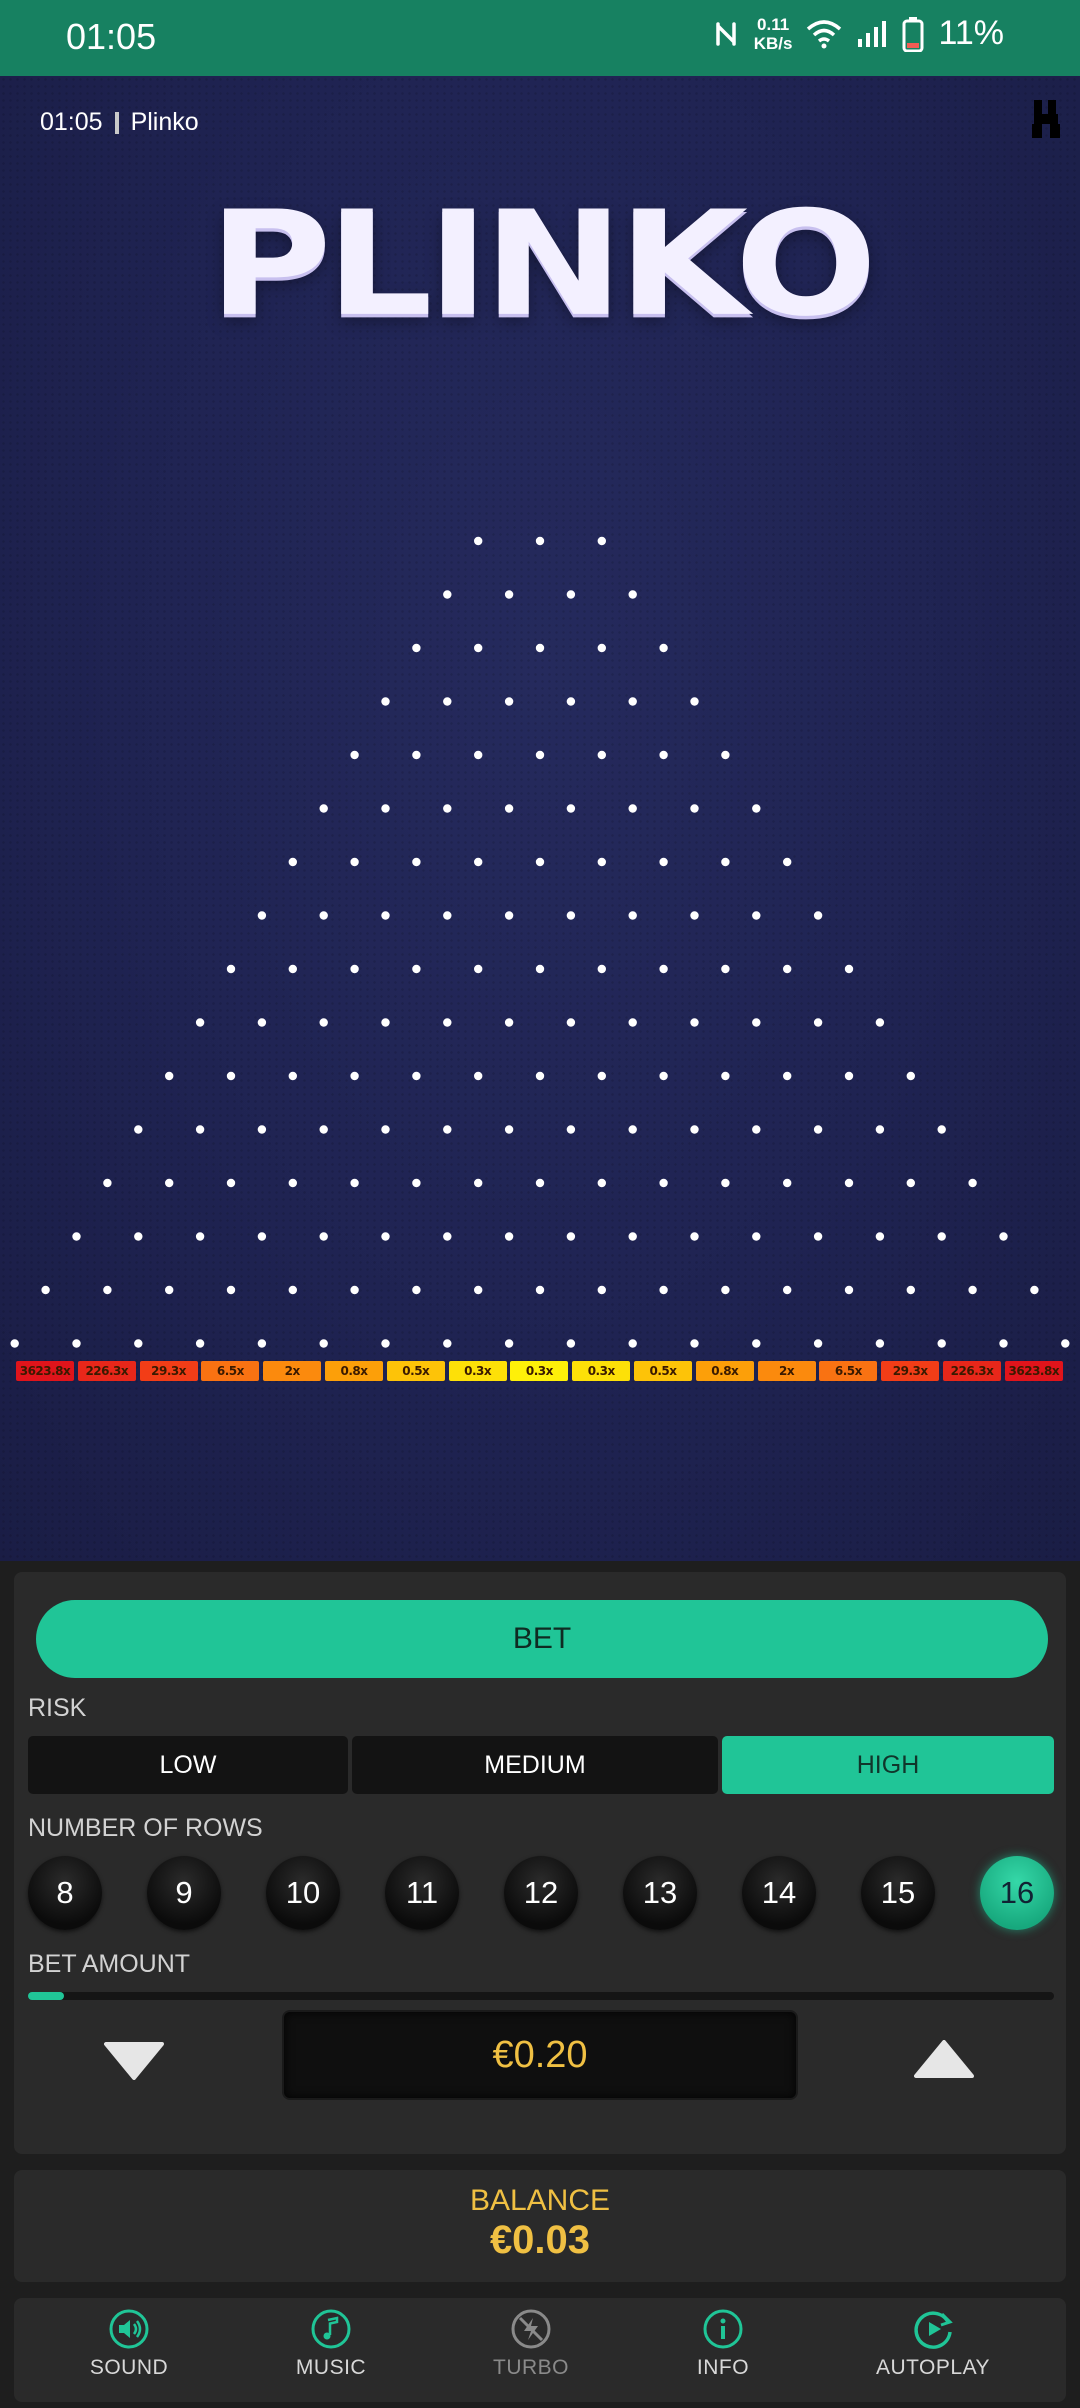  What do you see at coordinates (542, 1639) in the screenshot?
I see `bet-button: BET` at bounding box center [542, 1639].